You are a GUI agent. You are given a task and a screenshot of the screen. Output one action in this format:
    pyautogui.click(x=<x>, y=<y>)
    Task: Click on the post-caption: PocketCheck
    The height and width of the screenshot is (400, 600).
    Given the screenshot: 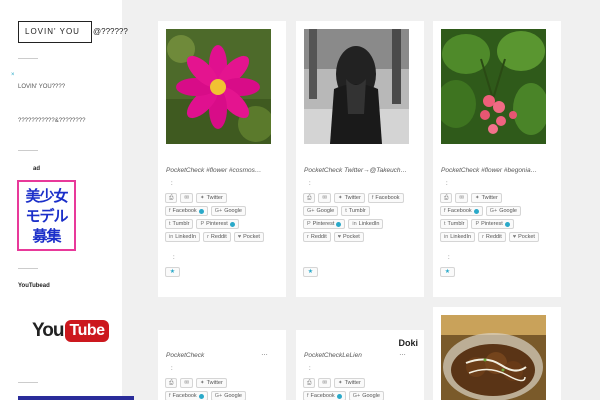 What is the action you would take?
    pyautogui.click(x=206, y=355)
    